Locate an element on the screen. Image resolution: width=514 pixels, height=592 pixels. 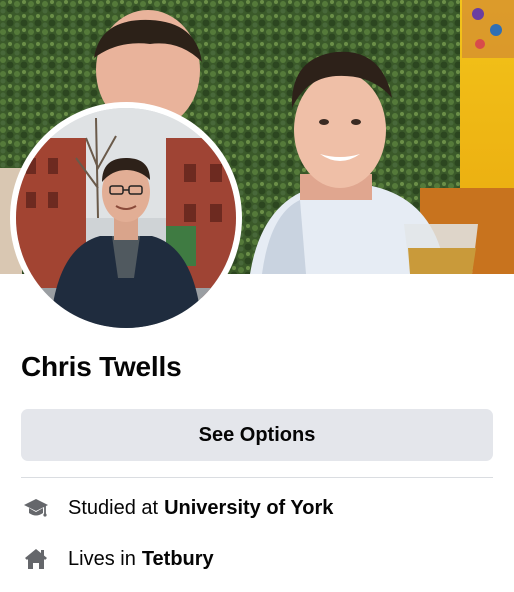
see-options-button: See Options is located at coordinates (257, 435).